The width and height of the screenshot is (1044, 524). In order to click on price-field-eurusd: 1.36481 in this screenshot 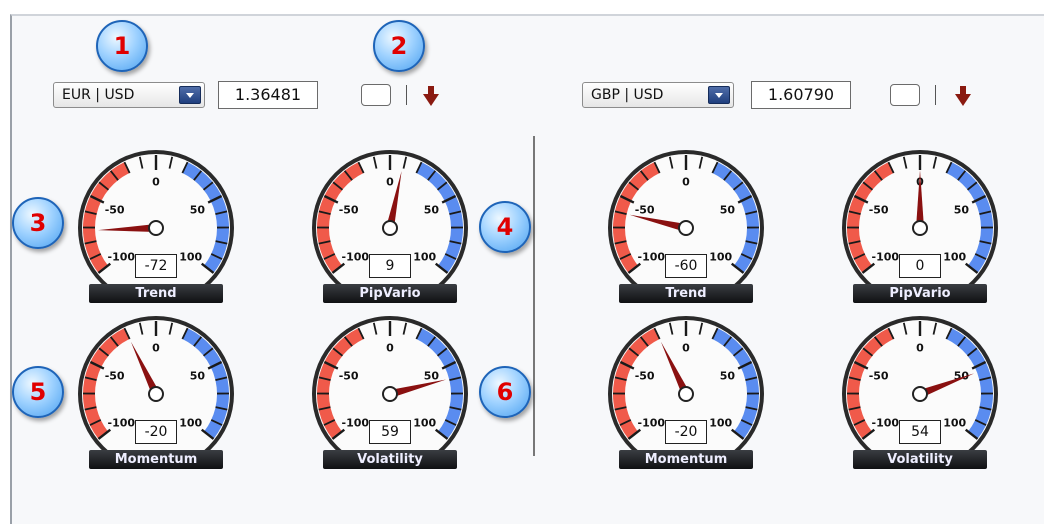, I will do `click(268, 95)`.